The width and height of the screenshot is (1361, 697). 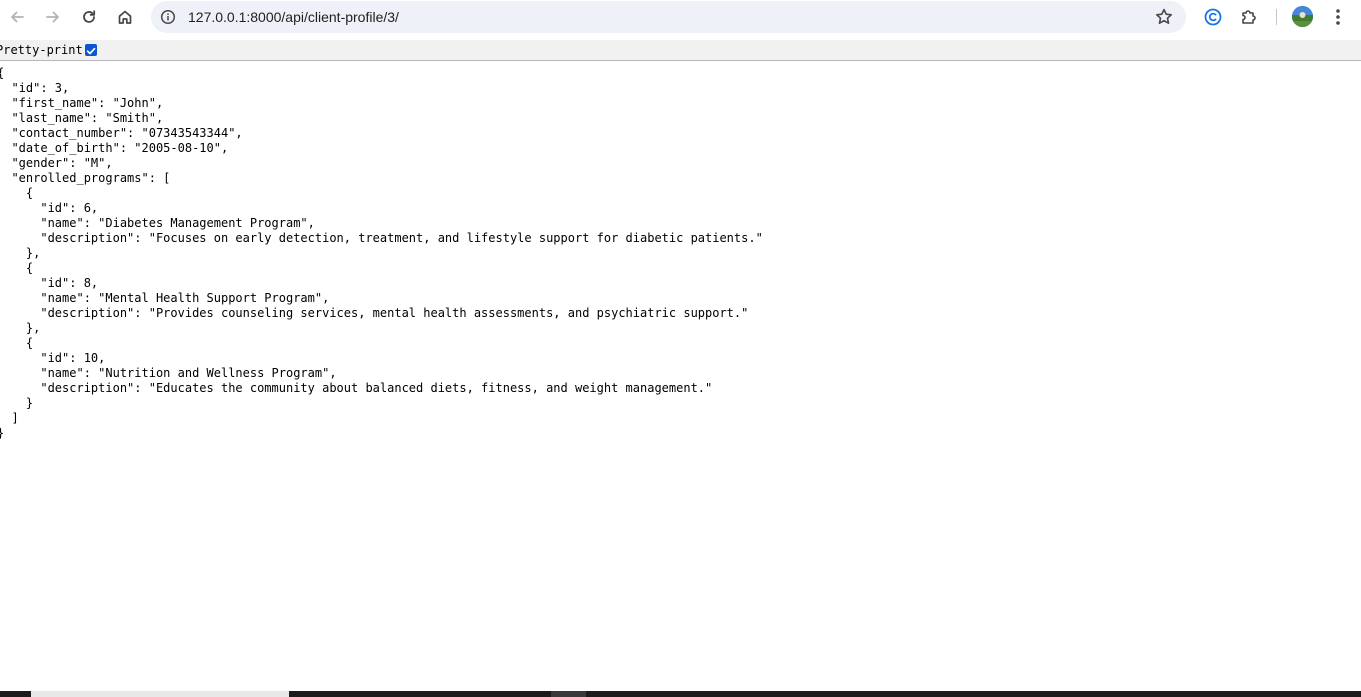 I want to click on json-line: "id": 3,, so click(x=35, y=88).